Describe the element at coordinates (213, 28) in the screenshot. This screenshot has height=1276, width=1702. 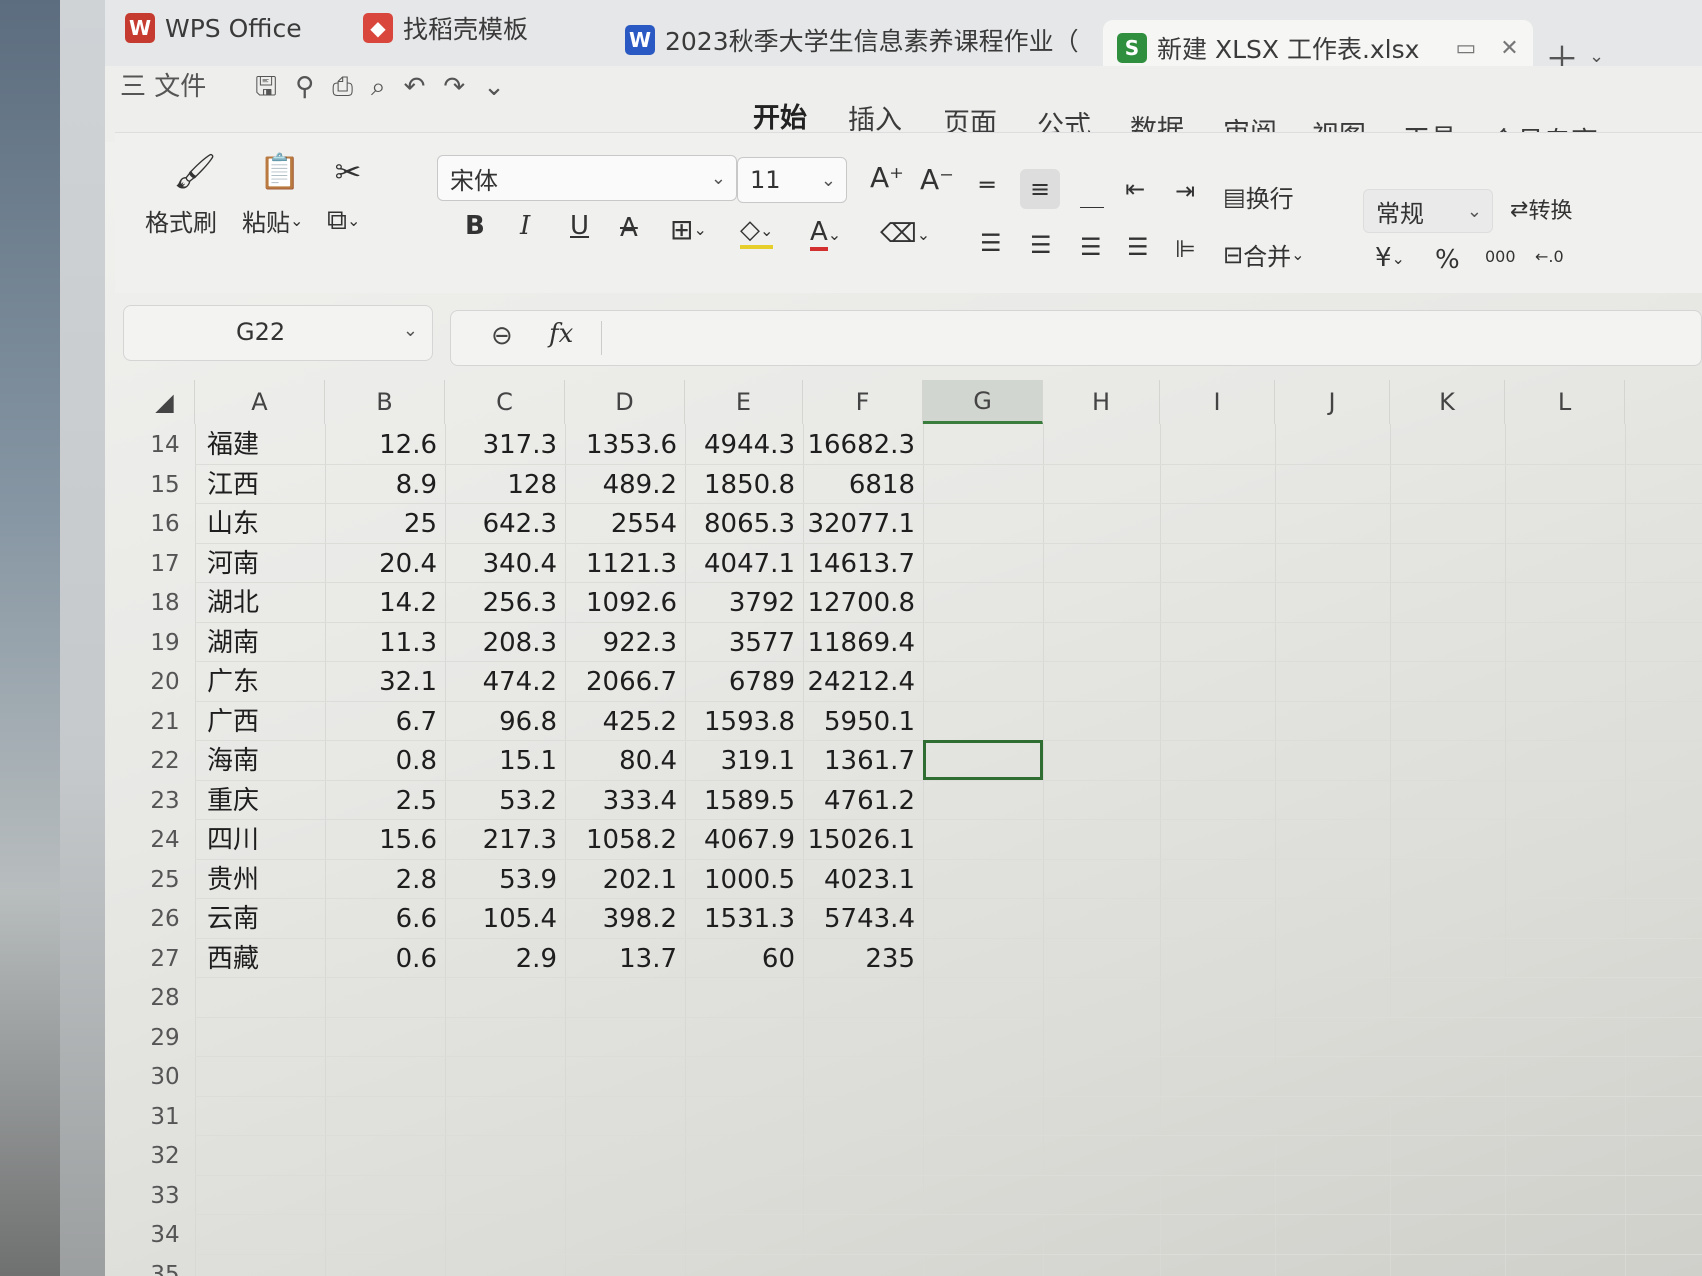
I see `tab-wps-office: W WPS Office` at that location.